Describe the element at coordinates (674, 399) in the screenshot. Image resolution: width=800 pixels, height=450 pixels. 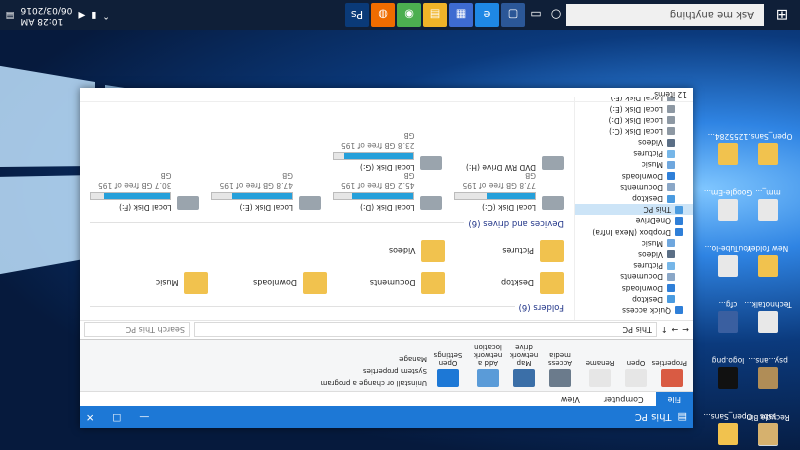
I see `tab-file: File` at that location.